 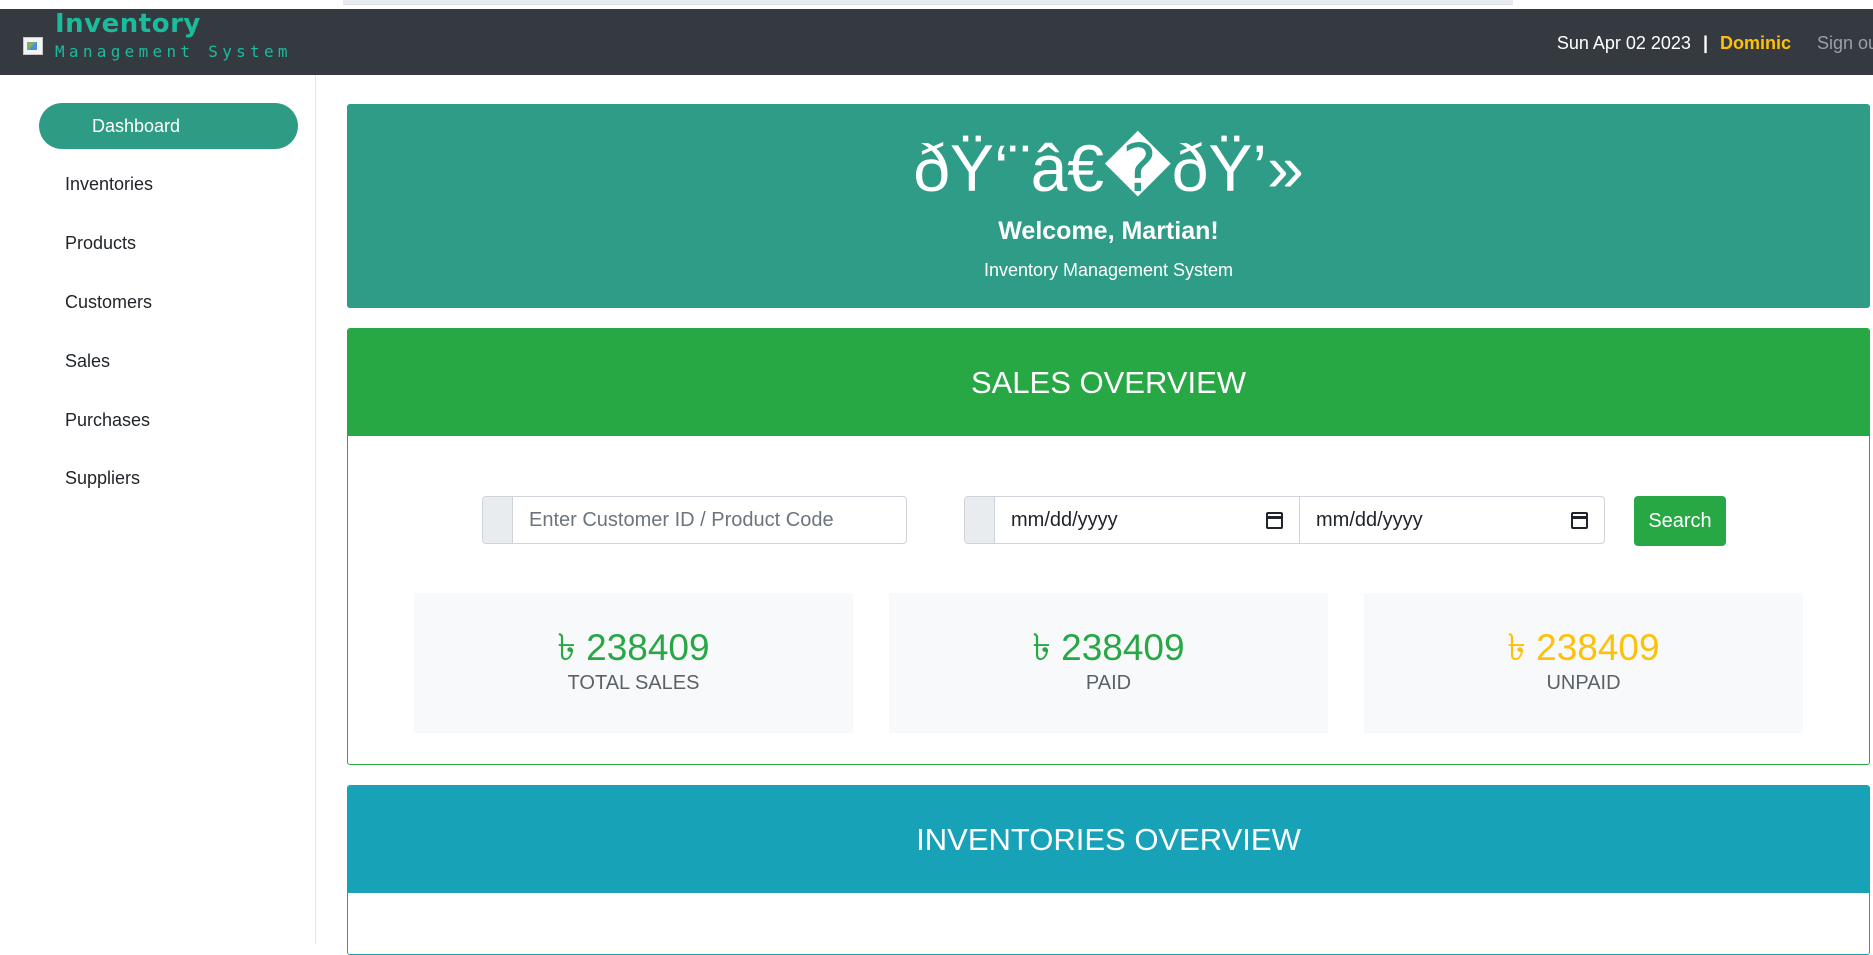 I want to click on search-button: Search, so click(x=1680, y=521).